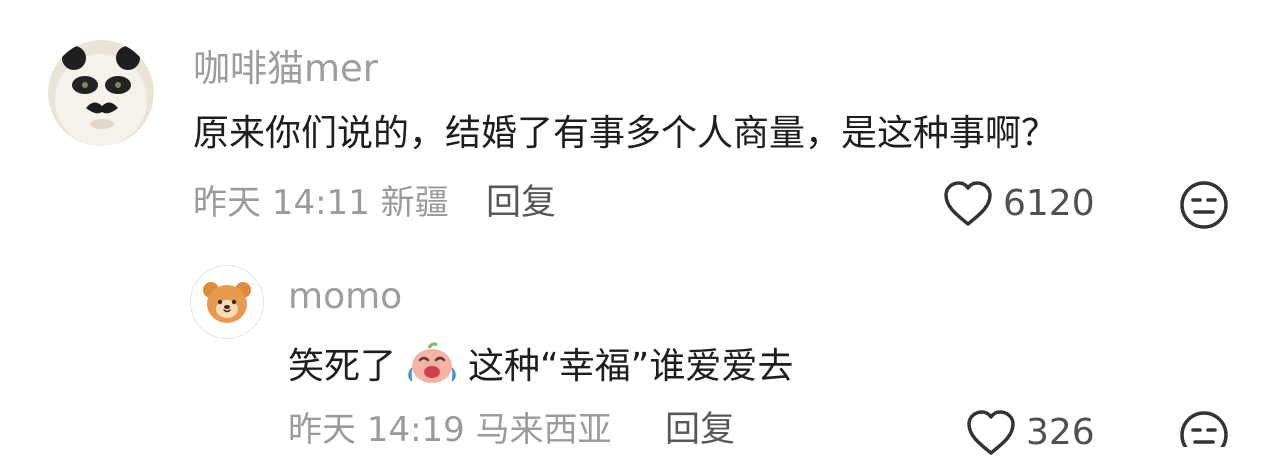 The image size is (1278, 456). What do you see at coordinates (345, 297) in the screenshot?
I see `reply-username: momo` at bounding box center [345, 297].